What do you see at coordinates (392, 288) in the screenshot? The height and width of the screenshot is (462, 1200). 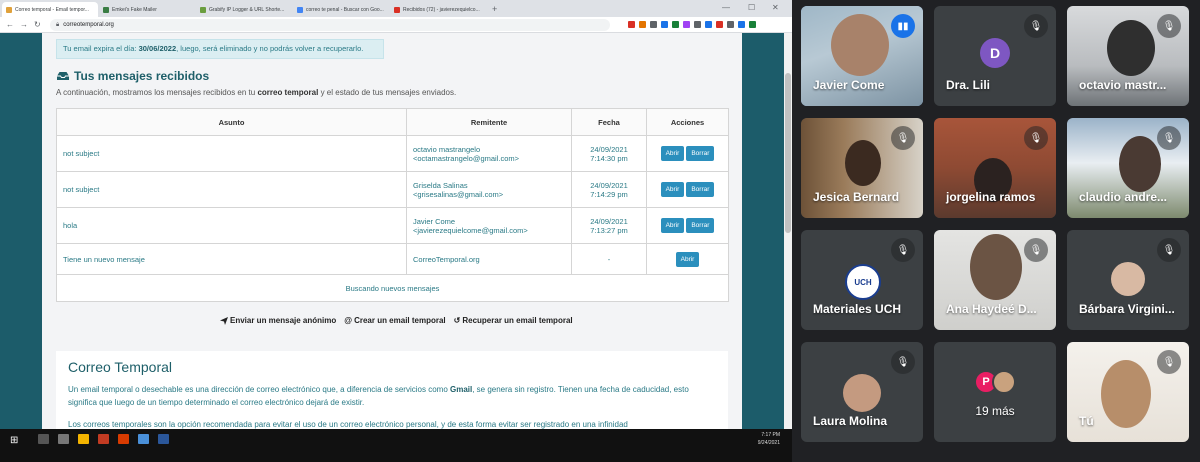 I see `searching-status: Buscando nuevos mensajes` at bounding box center [392, 288].